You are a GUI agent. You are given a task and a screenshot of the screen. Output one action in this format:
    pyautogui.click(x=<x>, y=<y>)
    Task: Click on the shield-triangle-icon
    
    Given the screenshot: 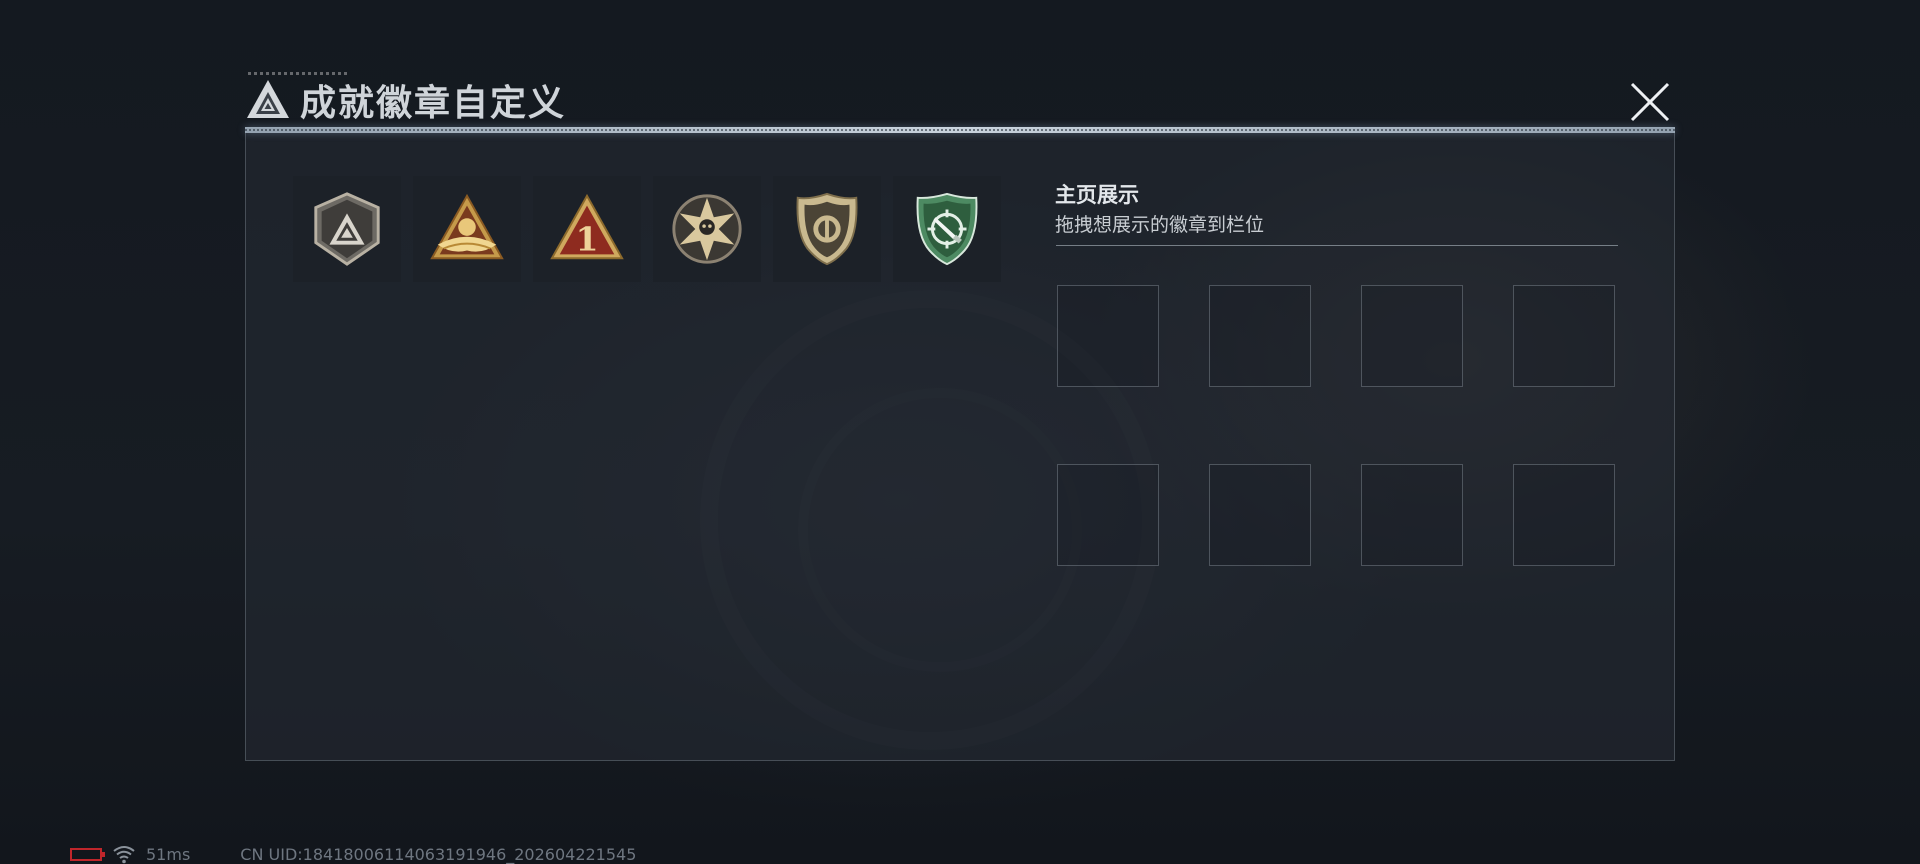 What is the action you would take?
    pyautogui.click(x=347, y=229)
    